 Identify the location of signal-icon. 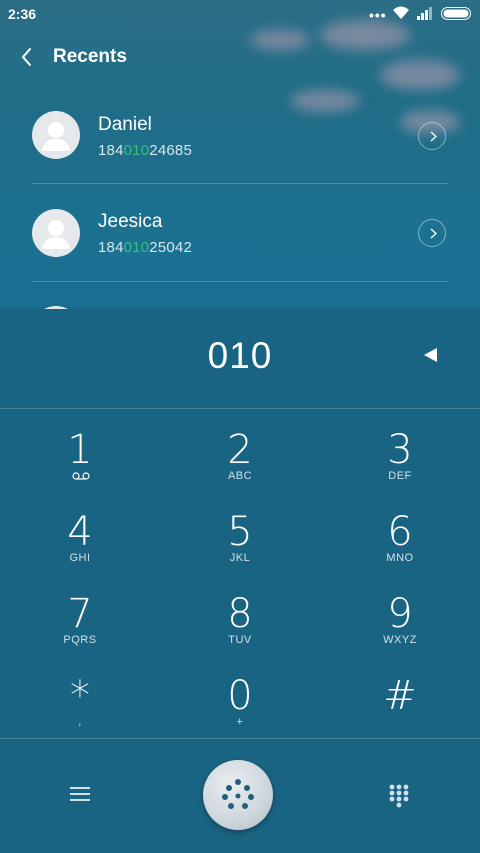
(424, 13).